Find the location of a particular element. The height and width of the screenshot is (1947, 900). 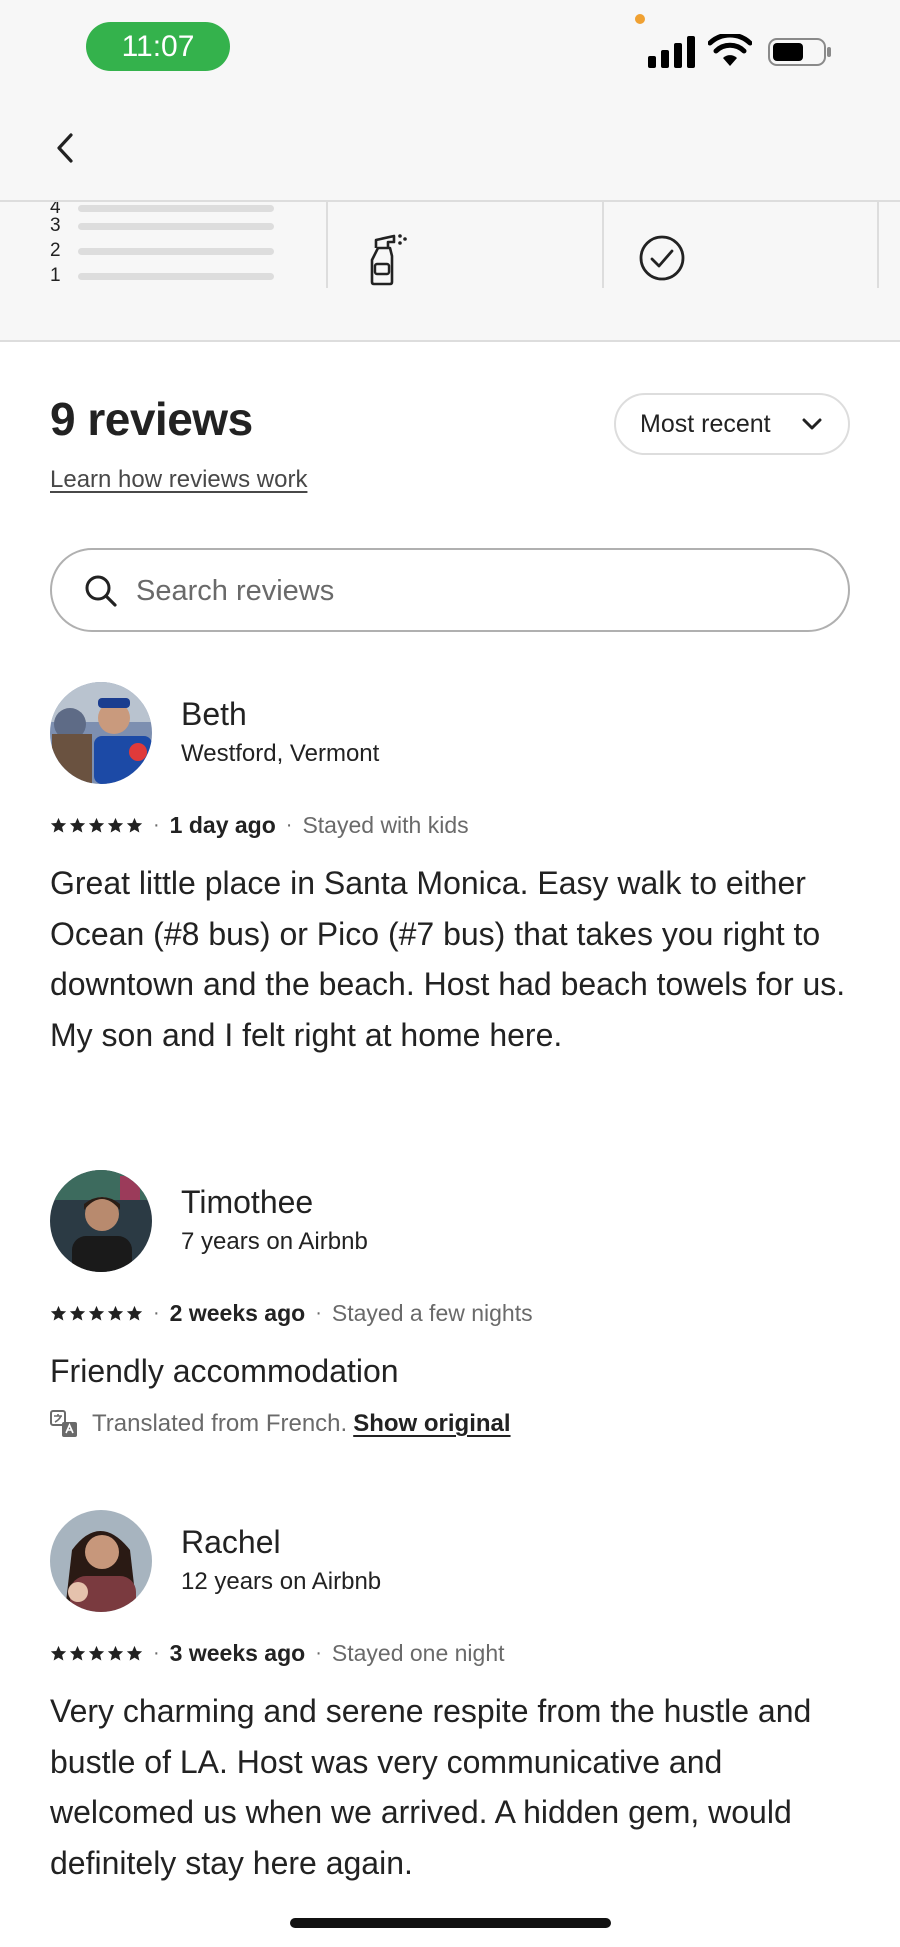

chevron-down-icon is located at coordinates (812, 424).